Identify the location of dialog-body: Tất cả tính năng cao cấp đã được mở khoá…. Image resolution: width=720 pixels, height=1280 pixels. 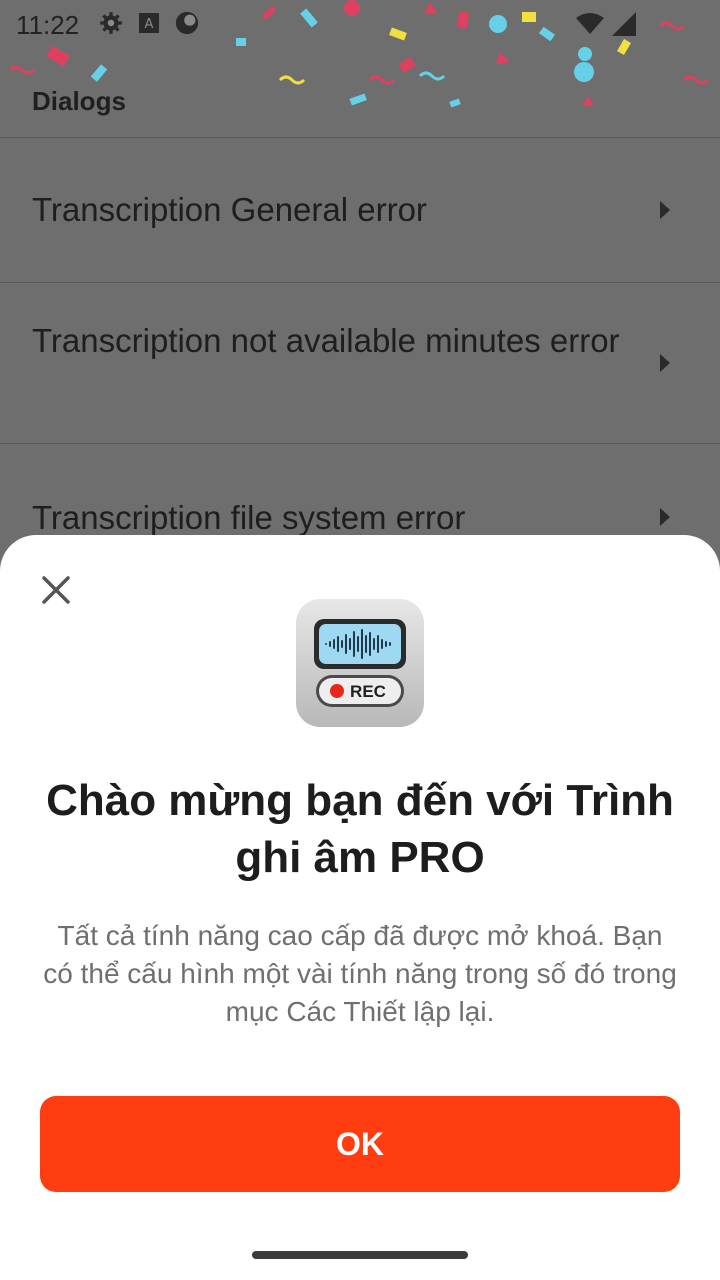
(360, 973).